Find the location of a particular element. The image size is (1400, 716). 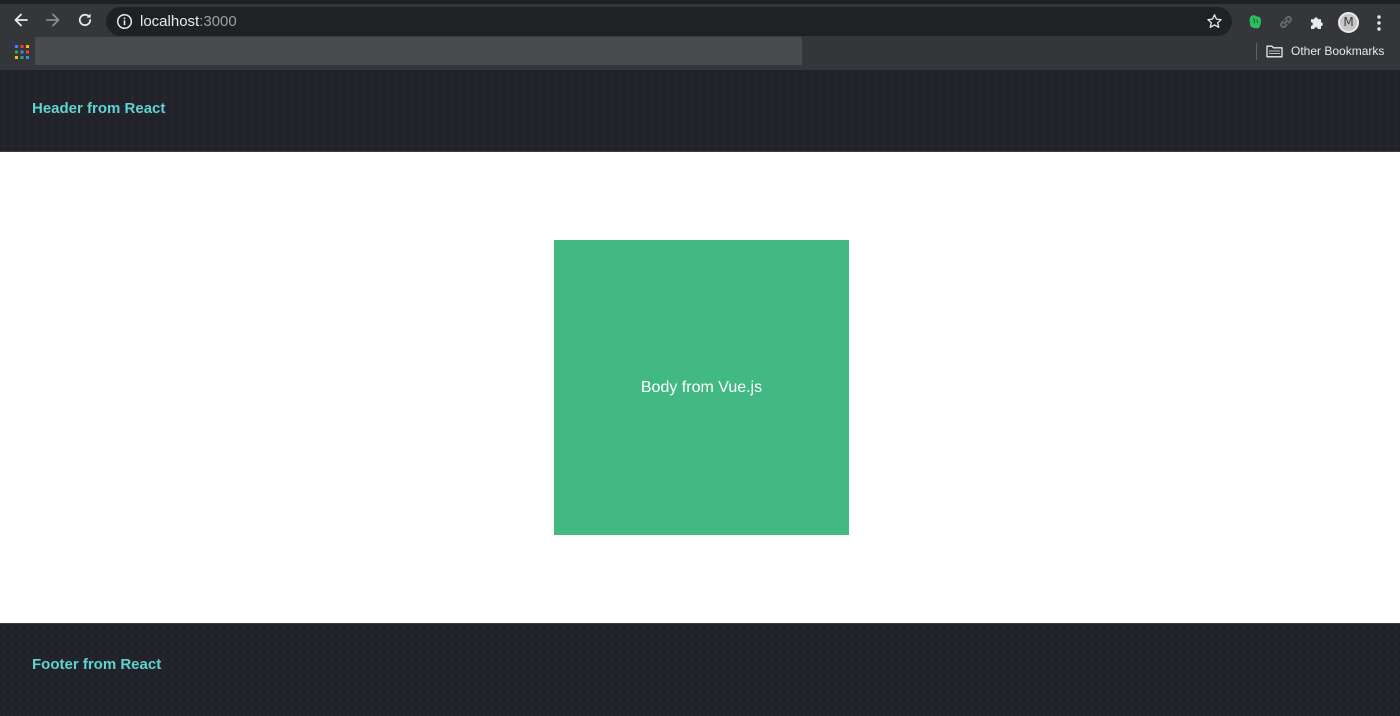

star-icon is located at coordinates (1214, 21).